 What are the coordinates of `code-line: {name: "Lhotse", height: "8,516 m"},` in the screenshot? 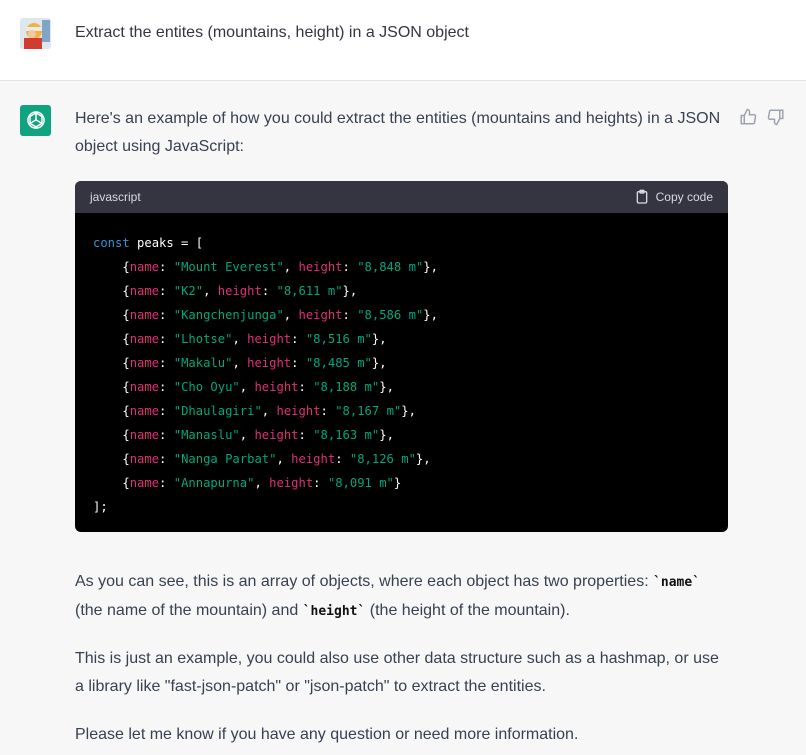 It's located at (240, 339).